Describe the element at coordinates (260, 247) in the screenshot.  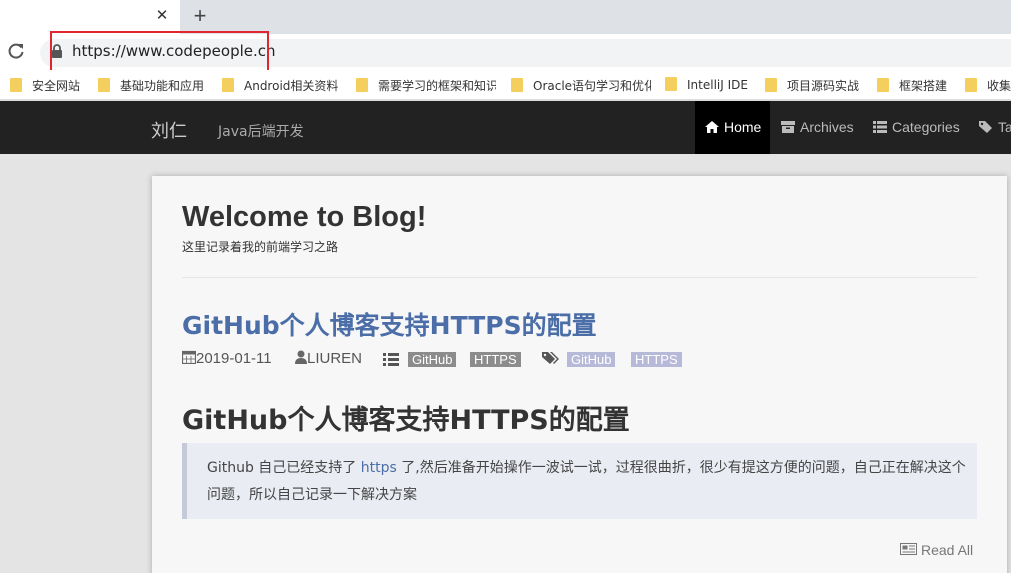
I see `blog-subtitle: 这里记录着我的前端学习之路` at that location.